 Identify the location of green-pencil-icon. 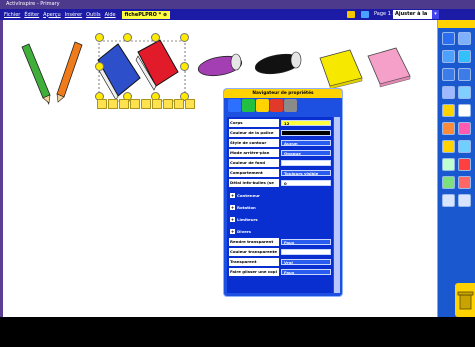
(36, 74).